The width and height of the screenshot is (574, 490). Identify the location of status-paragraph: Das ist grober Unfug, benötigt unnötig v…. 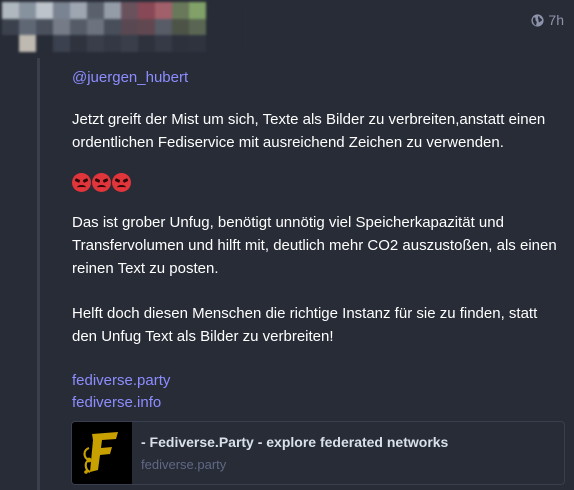
(314, 245).